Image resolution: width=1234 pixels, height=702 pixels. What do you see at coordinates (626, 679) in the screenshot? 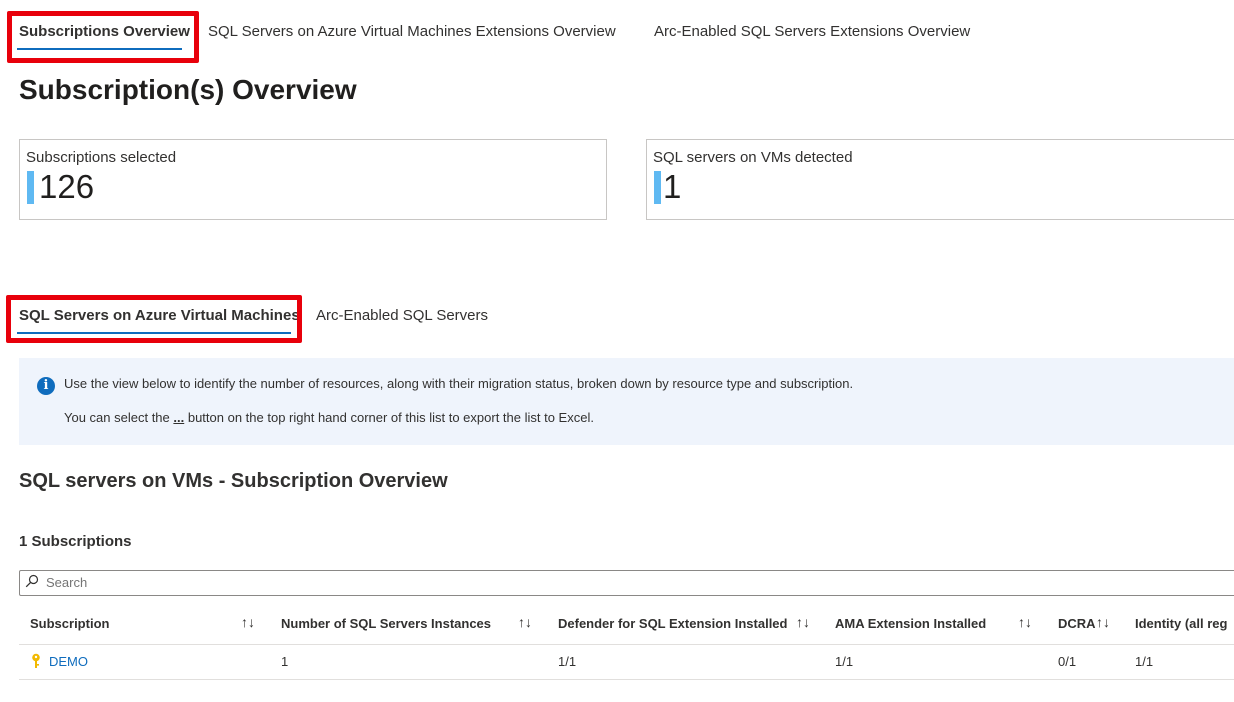
I see `table-row-divider` at bounding box center [626, 679].